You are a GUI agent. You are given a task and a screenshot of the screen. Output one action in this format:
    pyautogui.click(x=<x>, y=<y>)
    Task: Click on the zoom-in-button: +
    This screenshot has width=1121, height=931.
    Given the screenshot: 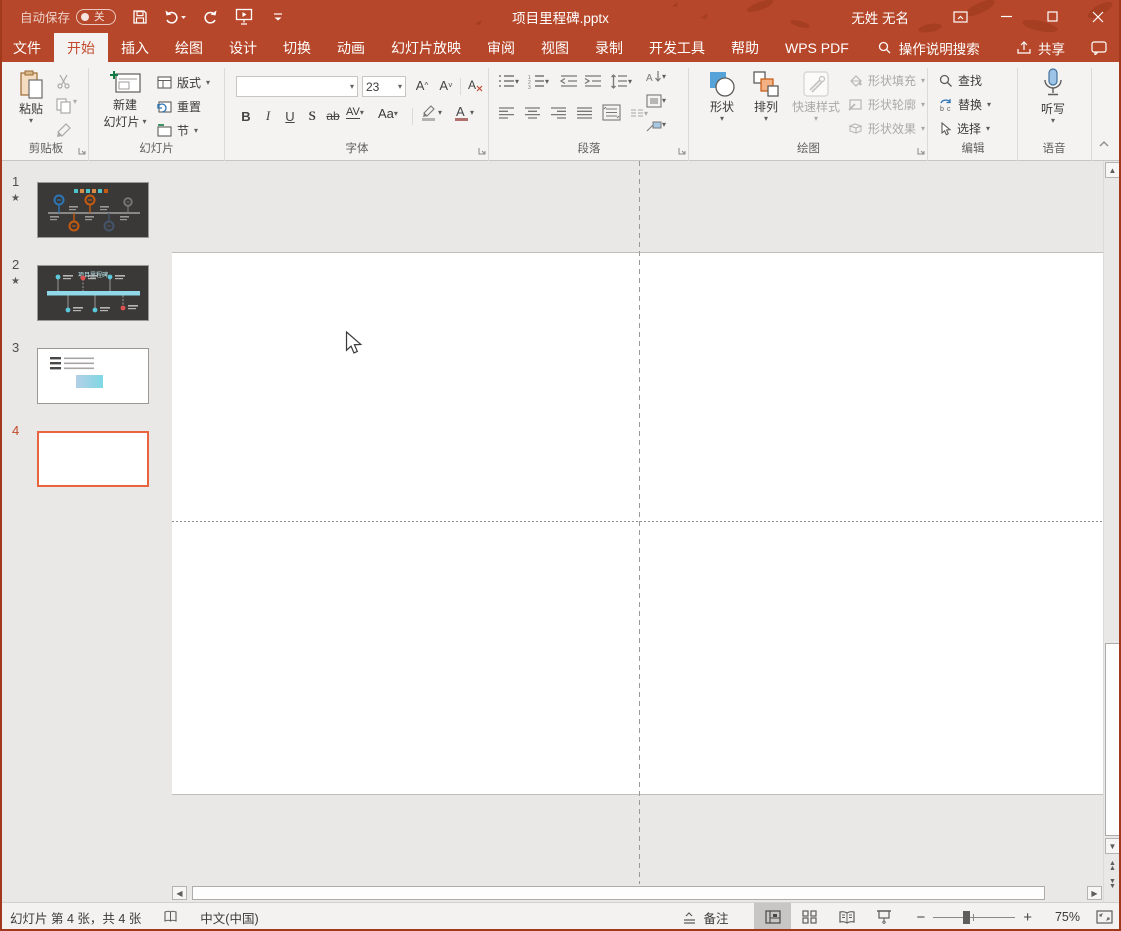 What is the action you would take?
    pyautogui.click(x=1027, y=917)
    